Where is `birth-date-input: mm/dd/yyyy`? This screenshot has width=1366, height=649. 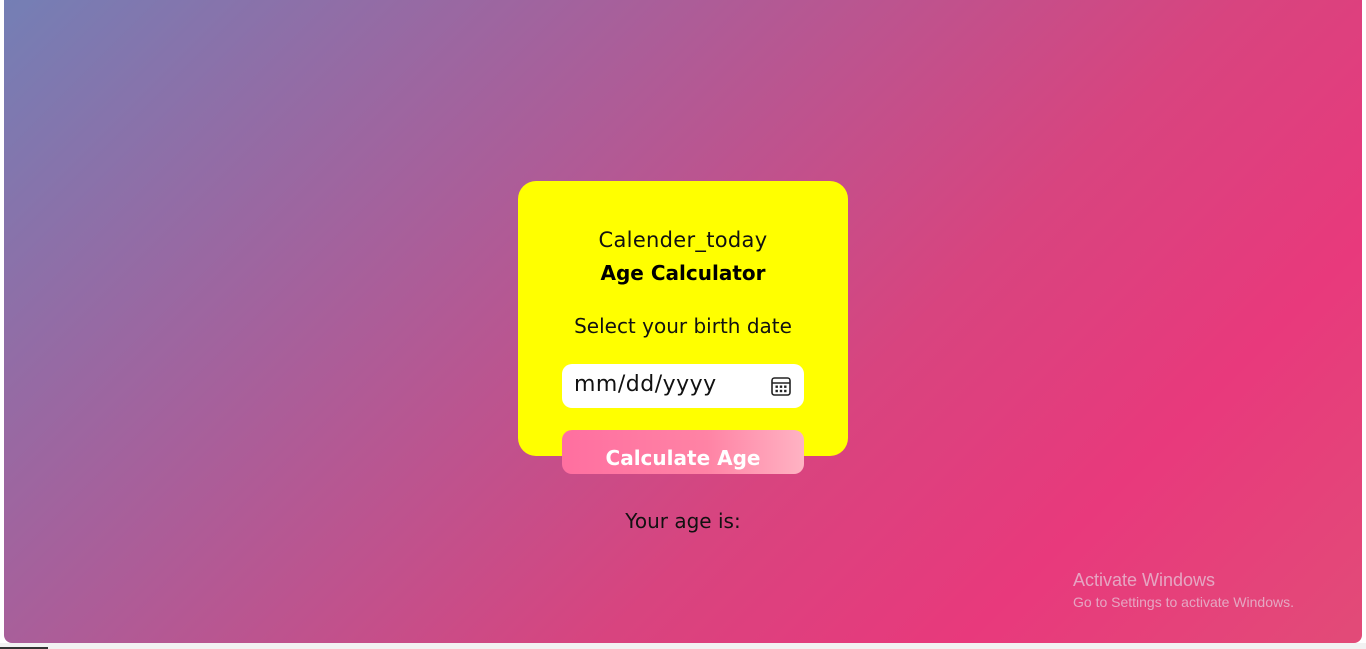
birth-date-input: mm/dd/yyyy is located at coordinates (683, 386).